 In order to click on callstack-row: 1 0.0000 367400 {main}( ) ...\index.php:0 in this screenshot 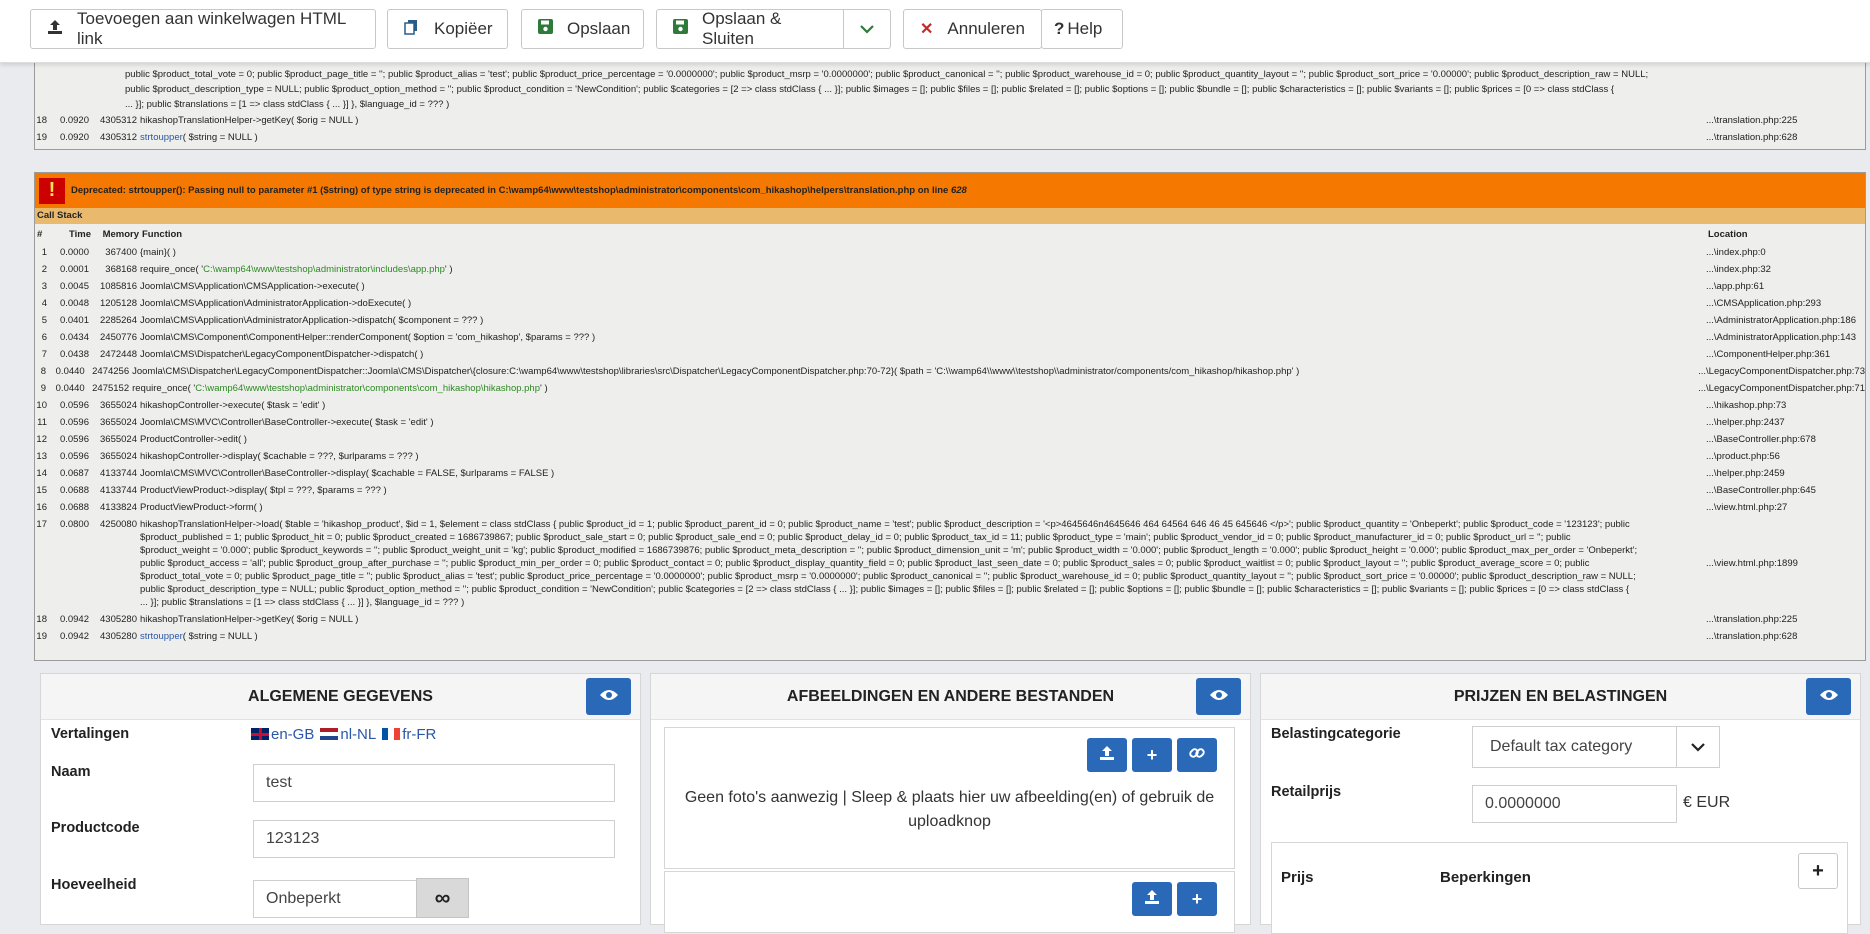, I will do `click(950, 252)`.